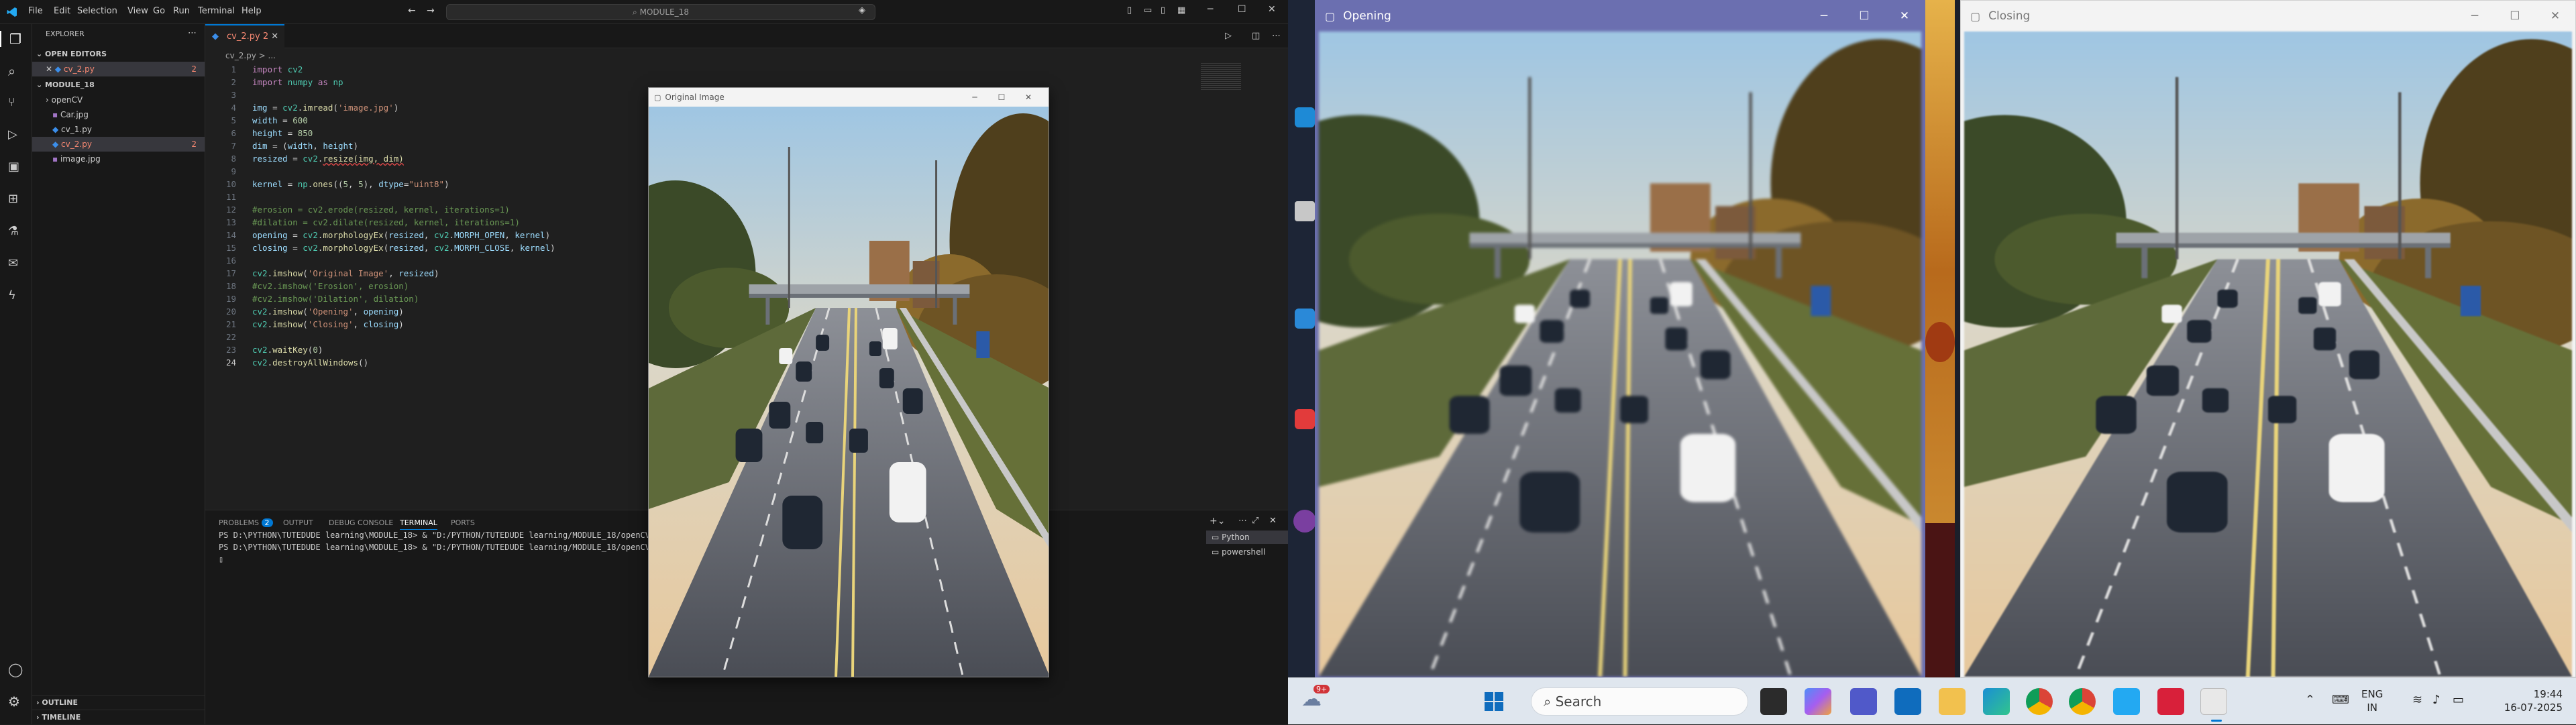 This screenshot has height=725, width=2576. What do you see at coordinates (1247, 552) in the screenshot?
I see `terminal-session-powershell: ▭ powershell` at bounding box center [1247, 552].